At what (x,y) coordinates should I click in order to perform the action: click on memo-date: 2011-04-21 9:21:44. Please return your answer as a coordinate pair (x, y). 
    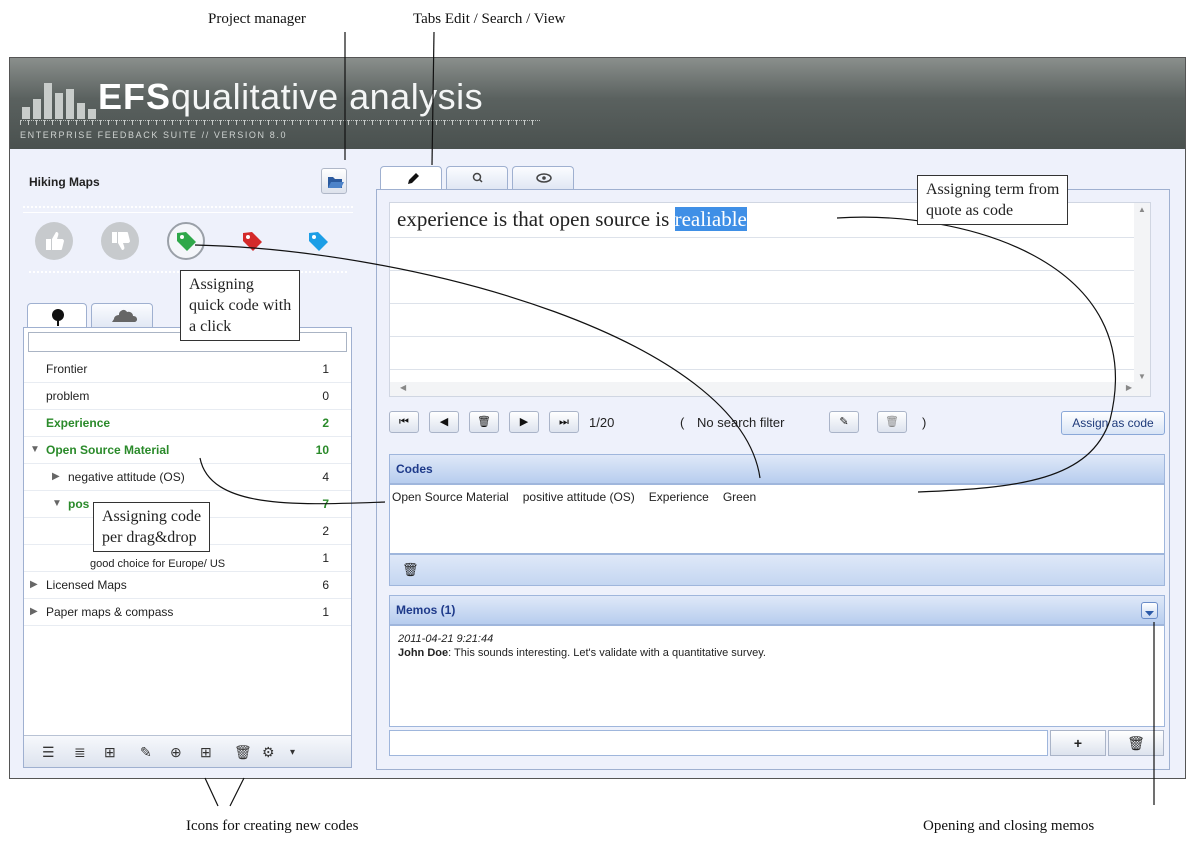
    Looking at the image, I should click on (446, 639).